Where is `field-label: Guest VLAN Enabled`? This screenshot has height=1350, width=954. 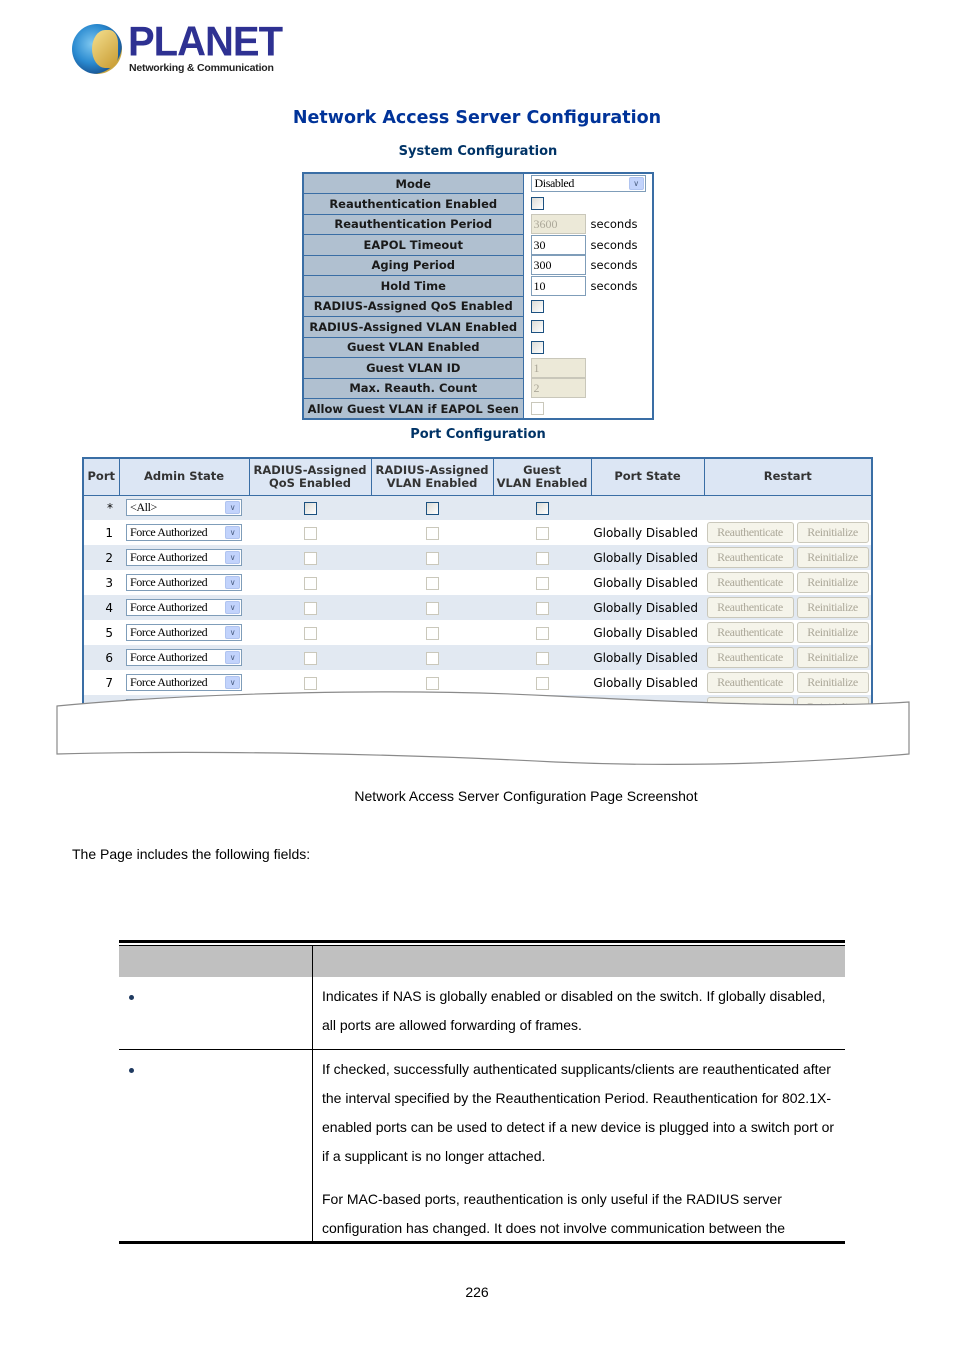 field-label: Guest VLAN Enabled is located at coordinates (413, 347).